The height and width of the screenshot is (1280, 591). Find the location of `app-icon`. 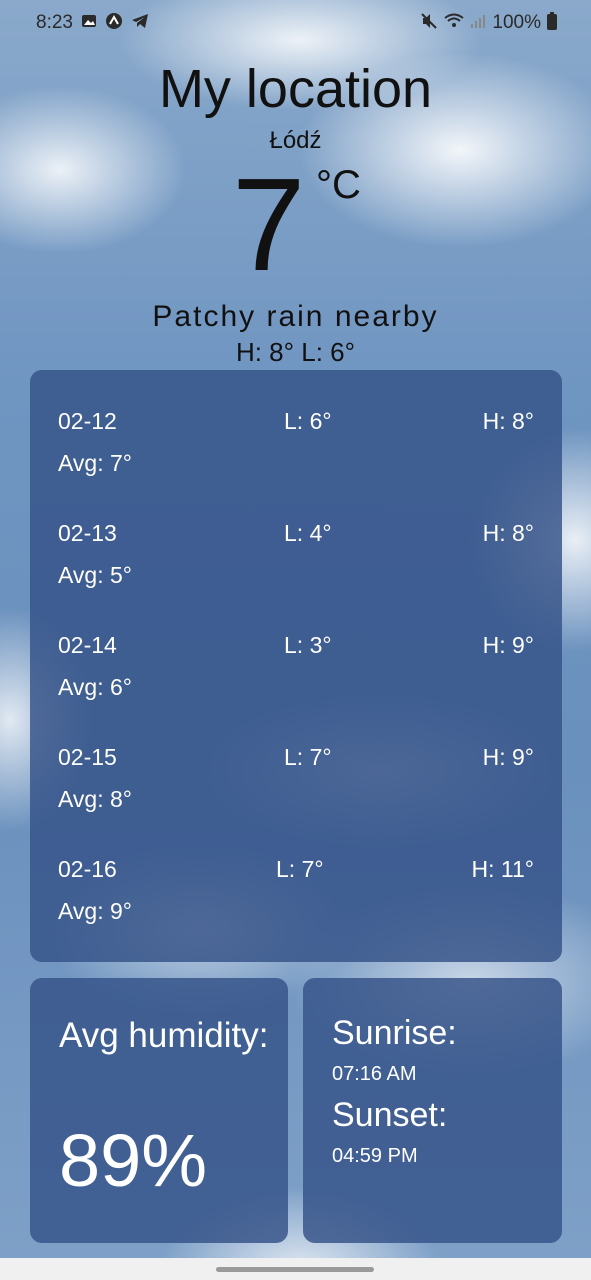

app-icon is located at coordinates (114, 23).